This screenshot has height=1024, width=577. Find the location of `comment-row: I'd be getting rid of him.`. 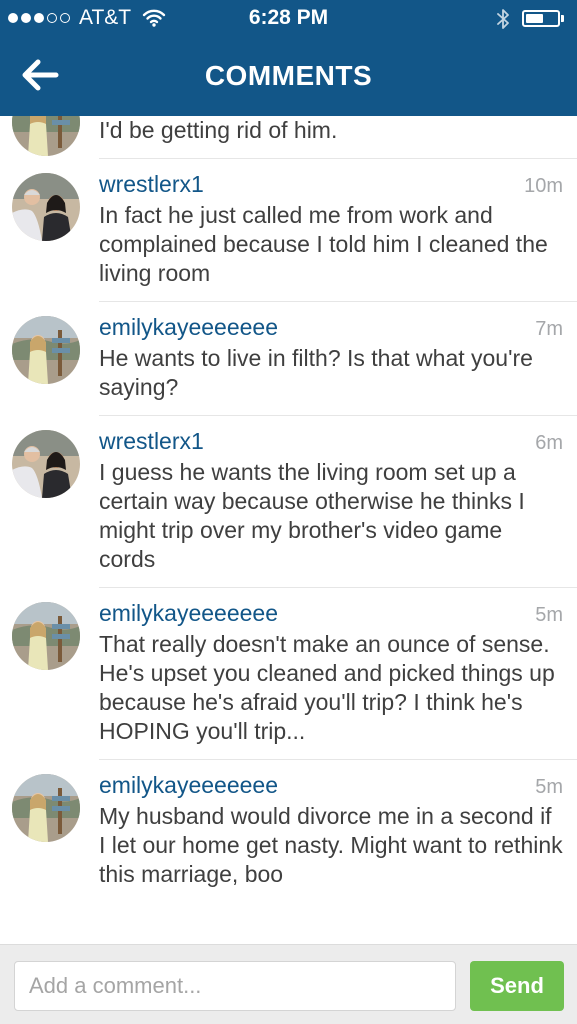

comment-row: I'd be getting rid of him. is located at coordinates (288, 137).